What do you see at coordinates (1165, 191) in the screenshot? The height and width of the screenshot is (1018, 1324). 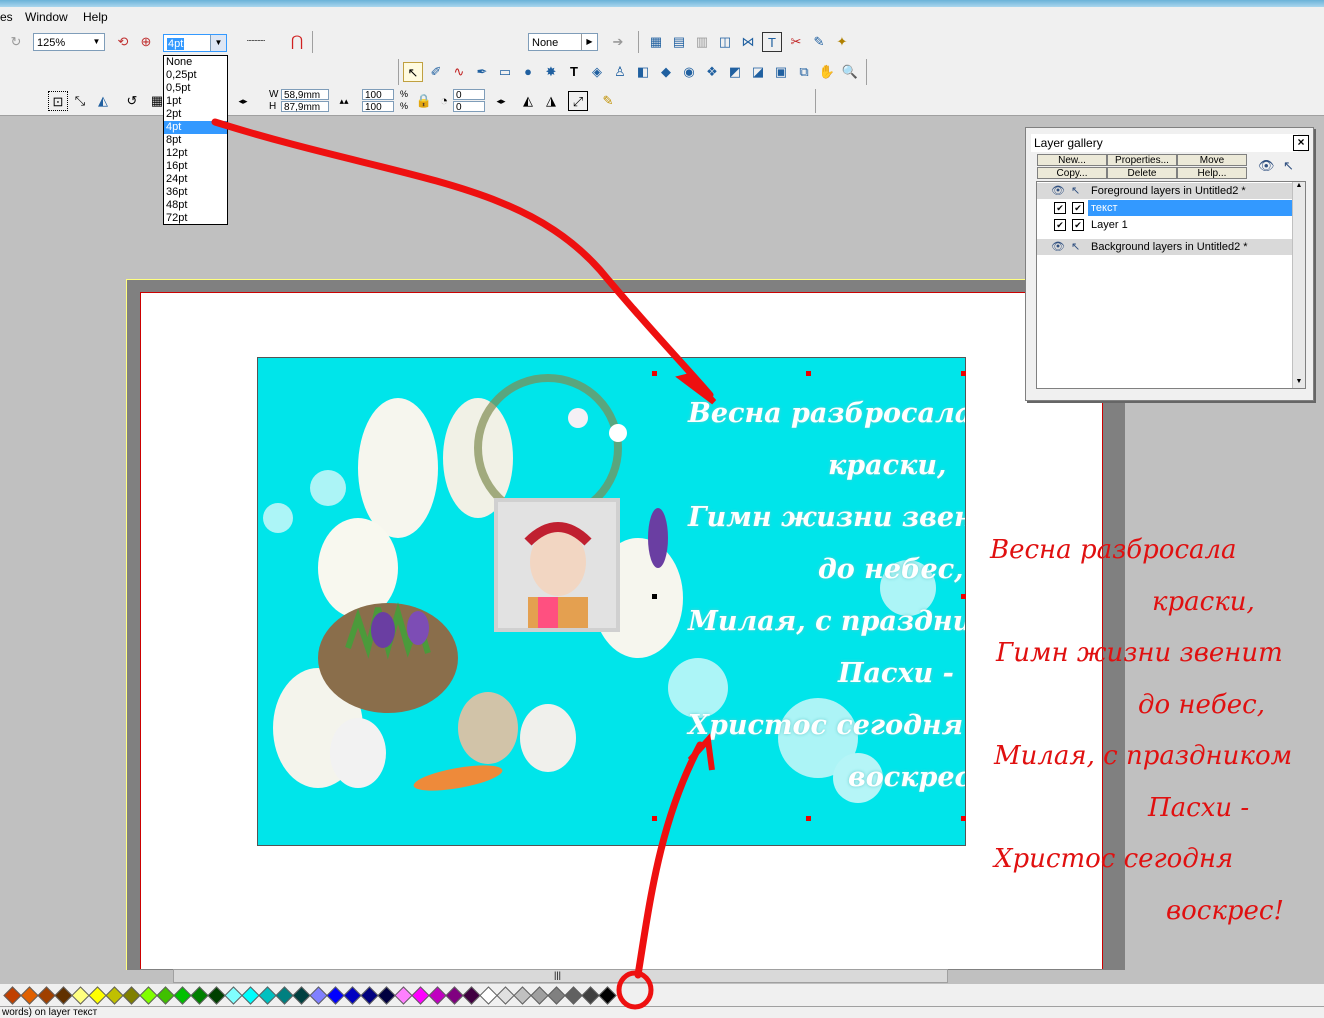 I see `layer-row-foreground: 👁 ↖ Foreground layers in Untitled2 *` at bounding box center [1165, 191].